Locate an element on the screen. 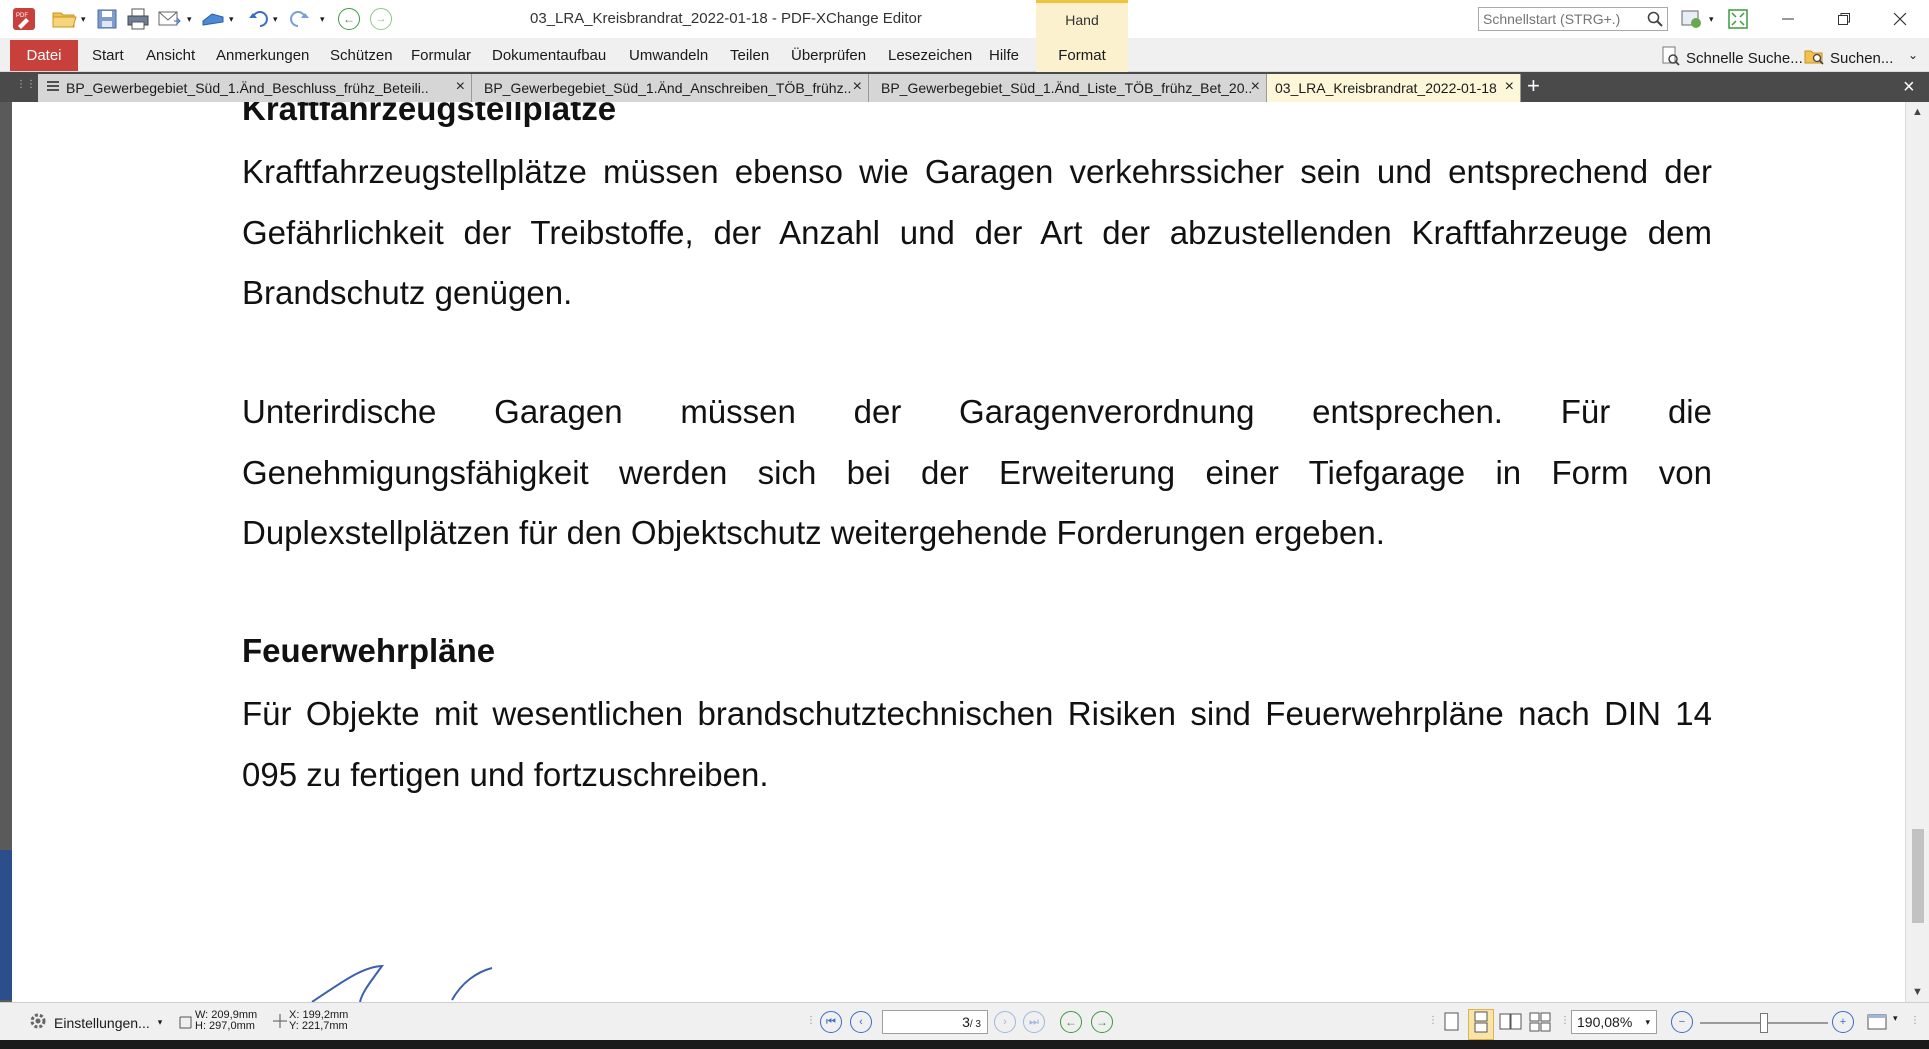  fullscreen-icon is located at coordinates (1738, 19).